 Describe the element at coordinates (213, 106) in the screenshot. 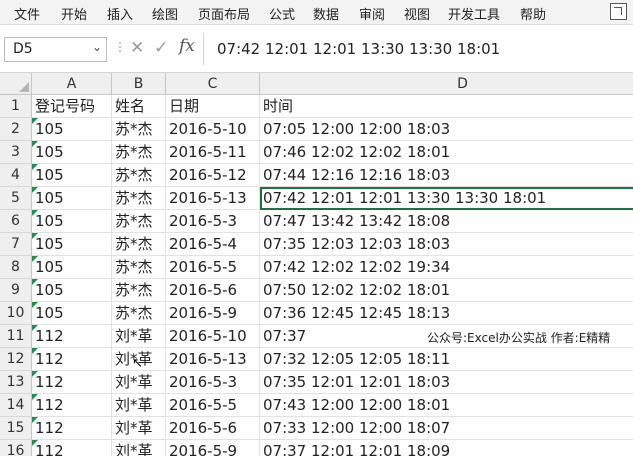

I see `cell-c1: 日期` at that location.